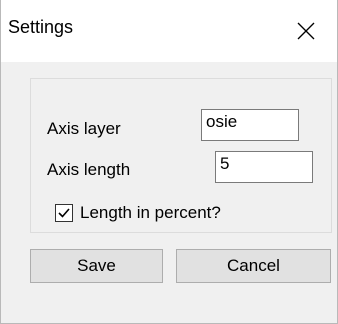 The image size is (338, 324). I want to click on checkmark-icon, so click(64, 213).